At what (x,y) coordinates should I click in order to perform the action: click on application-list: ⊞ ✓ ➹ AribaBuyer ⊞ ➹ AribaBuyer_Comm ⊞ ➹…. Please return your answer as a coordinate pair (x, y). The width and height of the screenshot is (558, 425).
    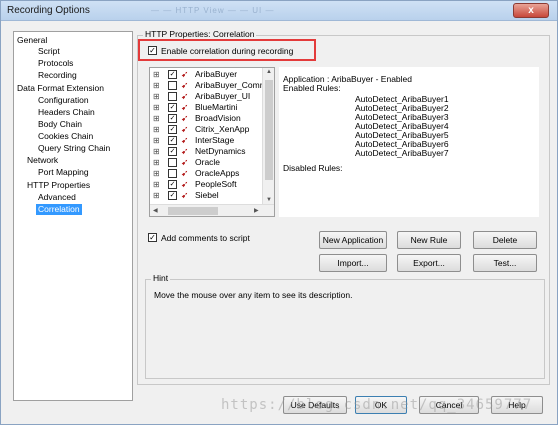
    Looking at the image, I should click on (212, 142).